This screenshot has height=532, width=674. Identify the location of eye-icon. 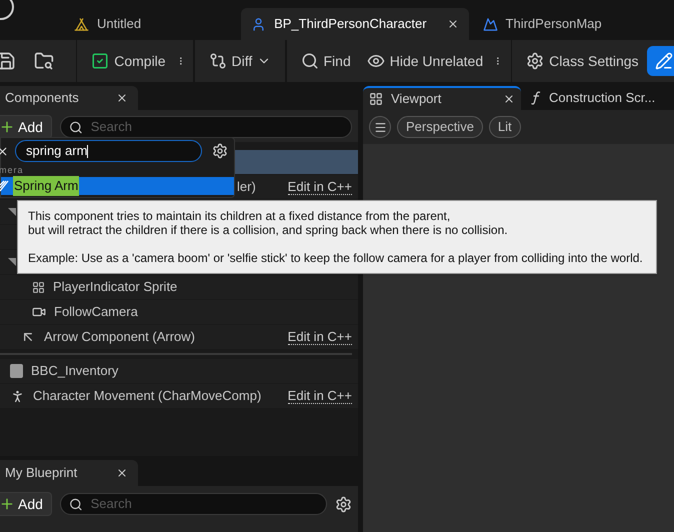
(375, 61).